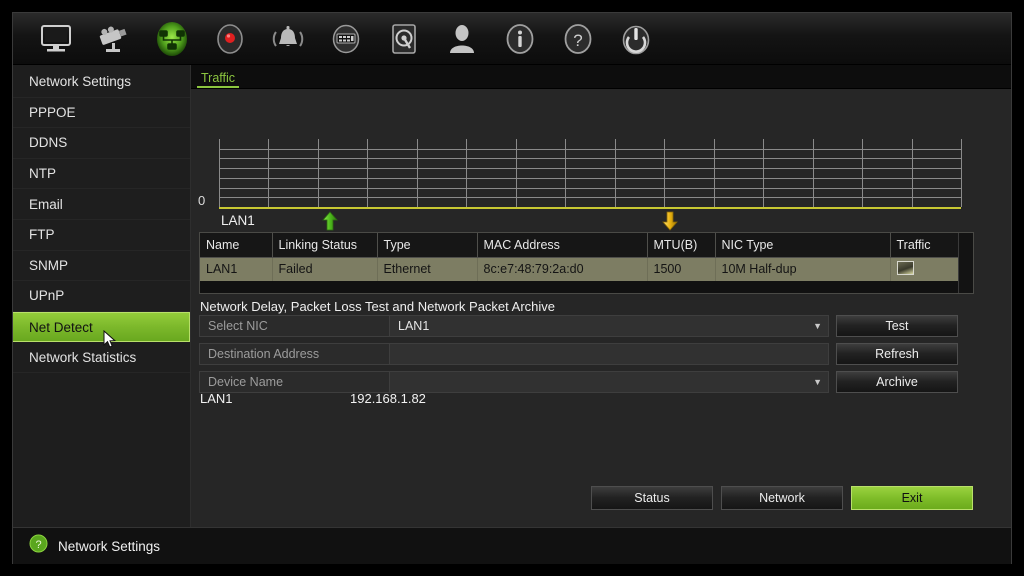 The height and width of the screenshot is (576, 1024). Describe the element at coordinates (172, 39) in the screenshot. I see `network-icon` at that location.